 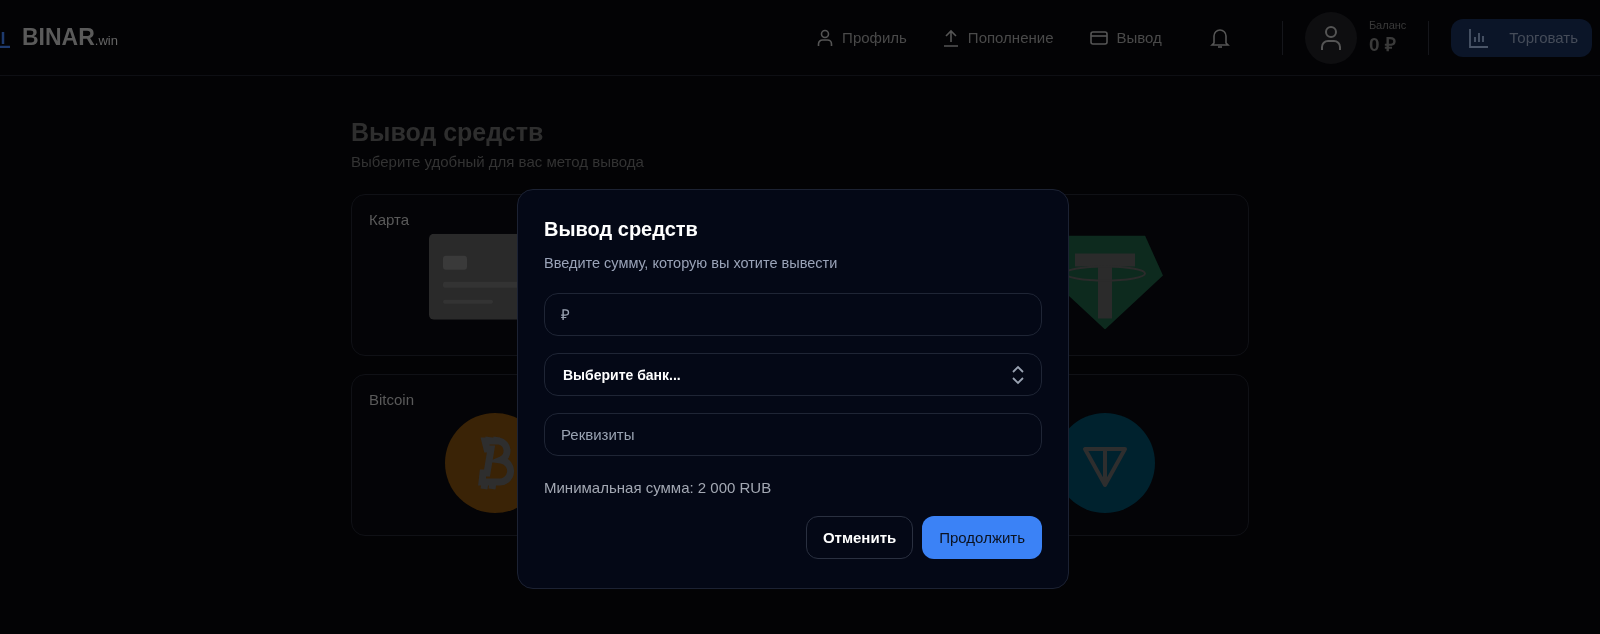 What do you see at coordinates (982, 537) in the screenshot?
I see `continue-button: Продолжить` at bounding box center [982, 537].